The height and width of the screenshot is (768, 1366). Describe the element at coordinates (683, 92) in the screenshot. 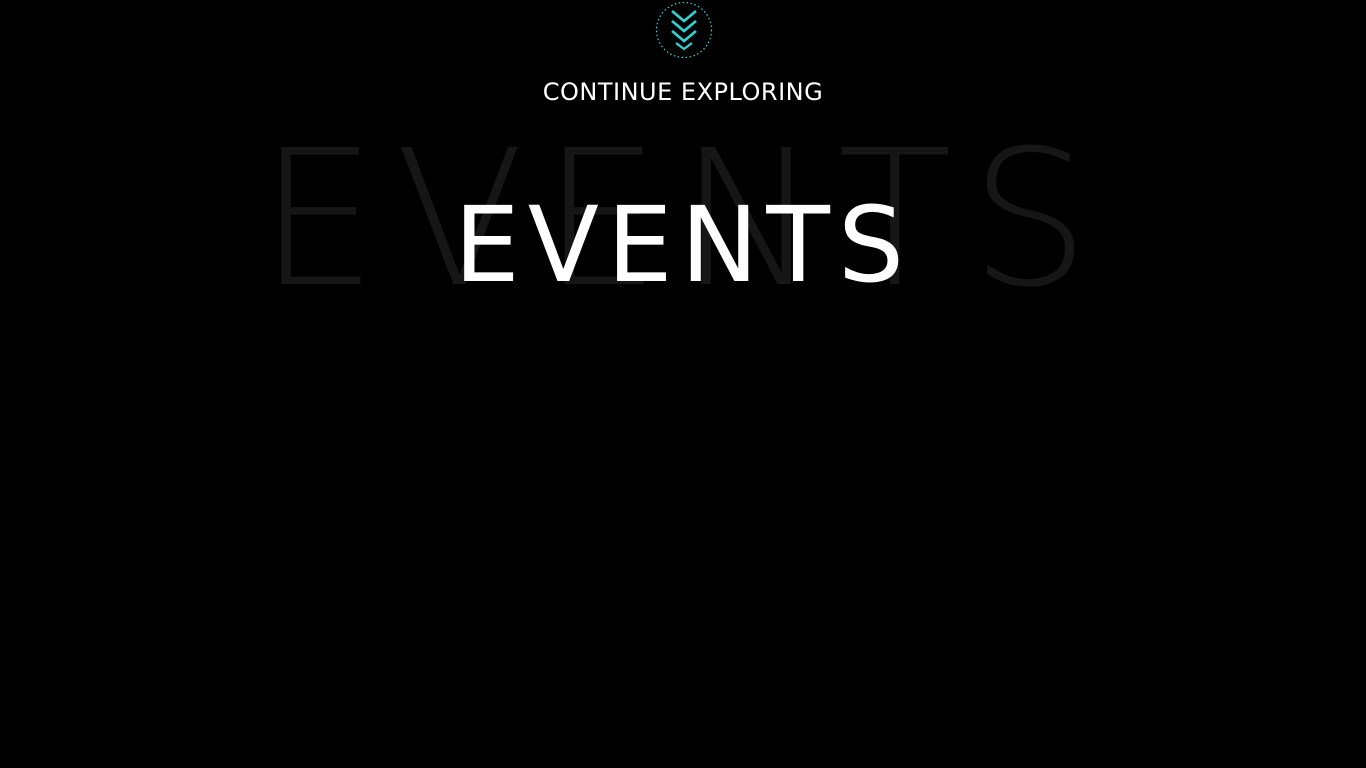

I see `continue-exploring-link: CONTINUE EXPLORING` at that location.